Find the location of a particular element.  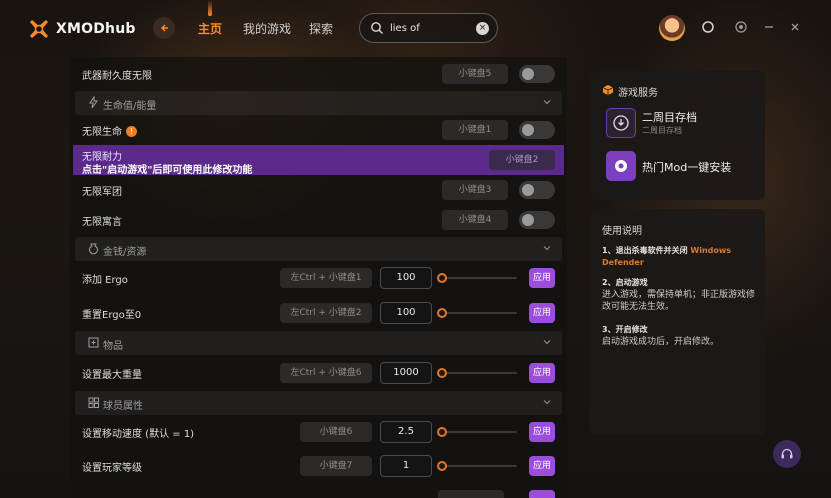

cube-icon is located at coordinates (608, 90).